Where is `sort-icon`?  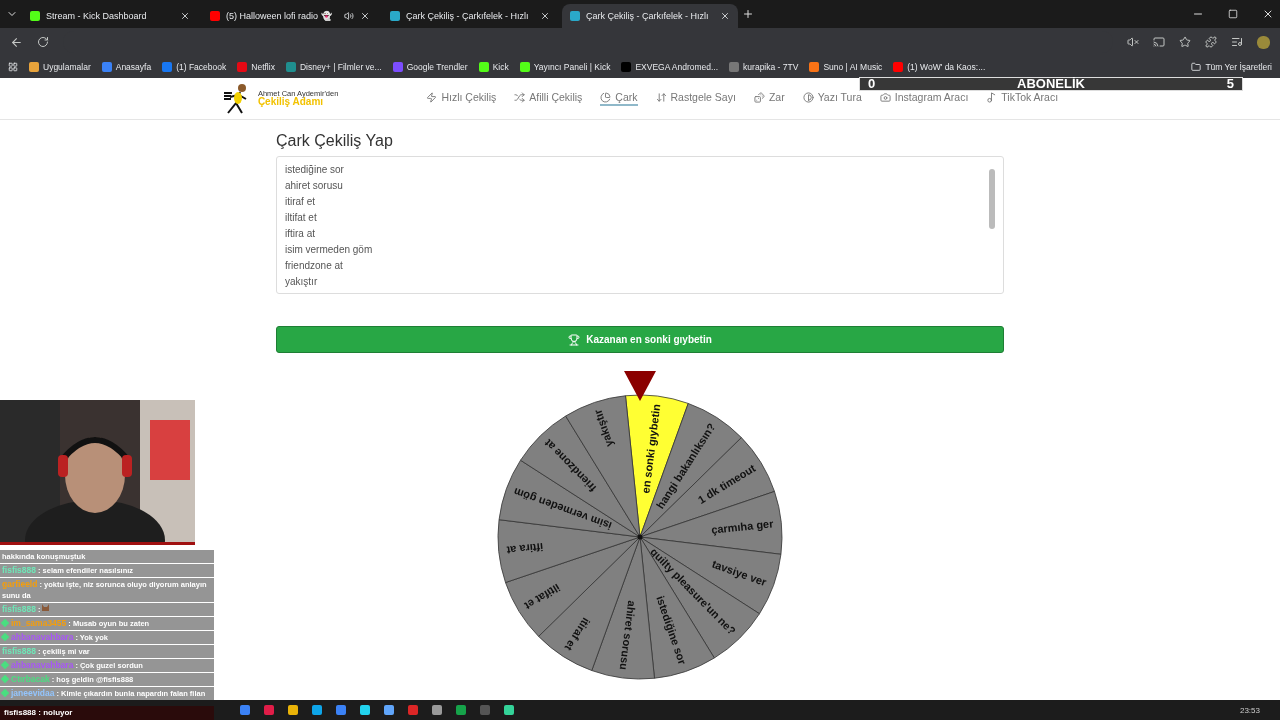
sort-icon is located at coordinates (661, 97).